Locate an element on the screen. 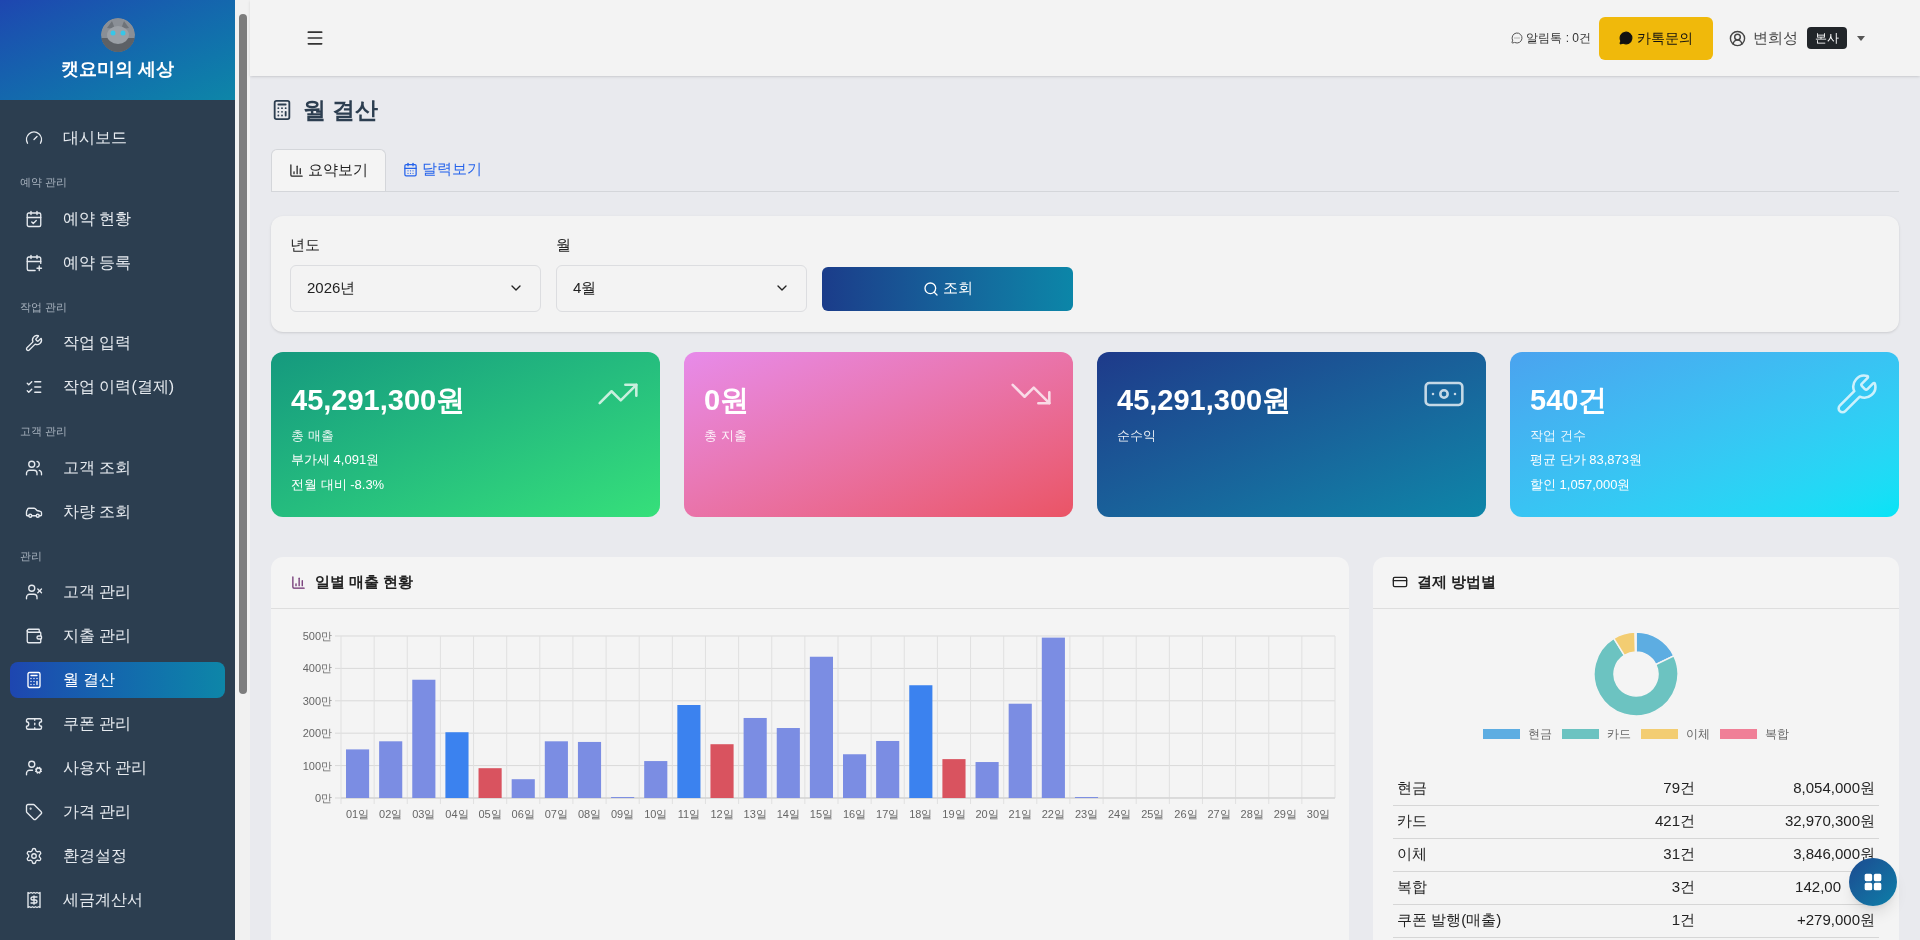 Image resolution: width=1920 pixels, height=940 pixels. nav-item: 사용자 관리 is located at coordinates (117, 768).